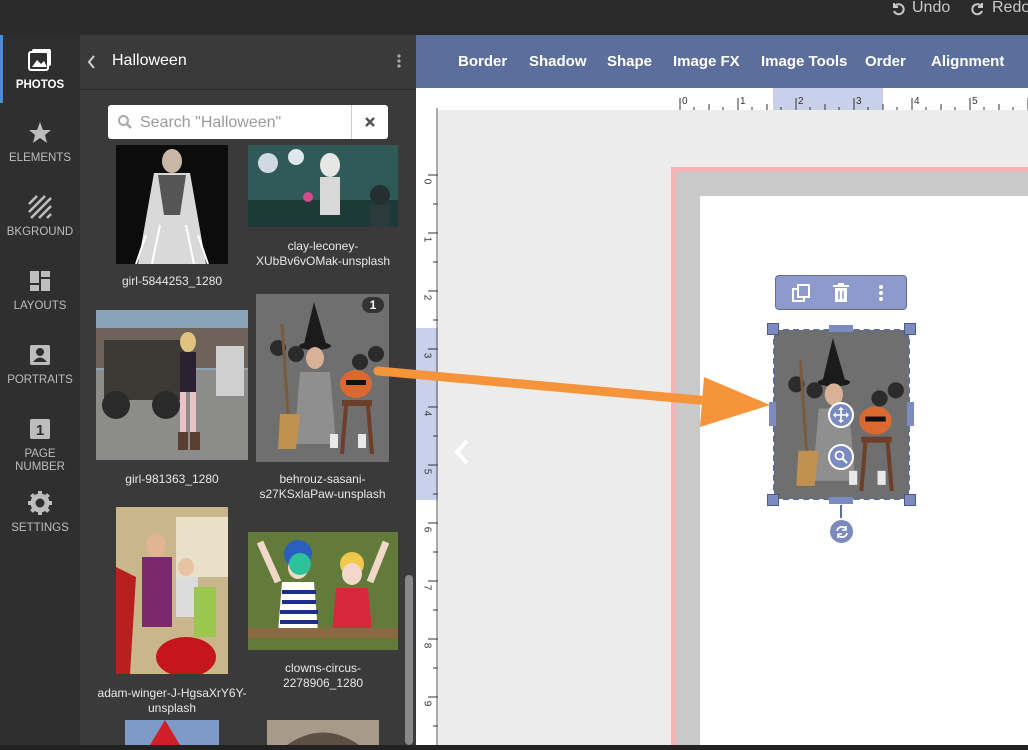 The width and height of the screenshot is (1028, 750). Describe the element at coordinates (40, 158) in the screenshot. I see `rail-label-elements: ELEMENTS` at that location.